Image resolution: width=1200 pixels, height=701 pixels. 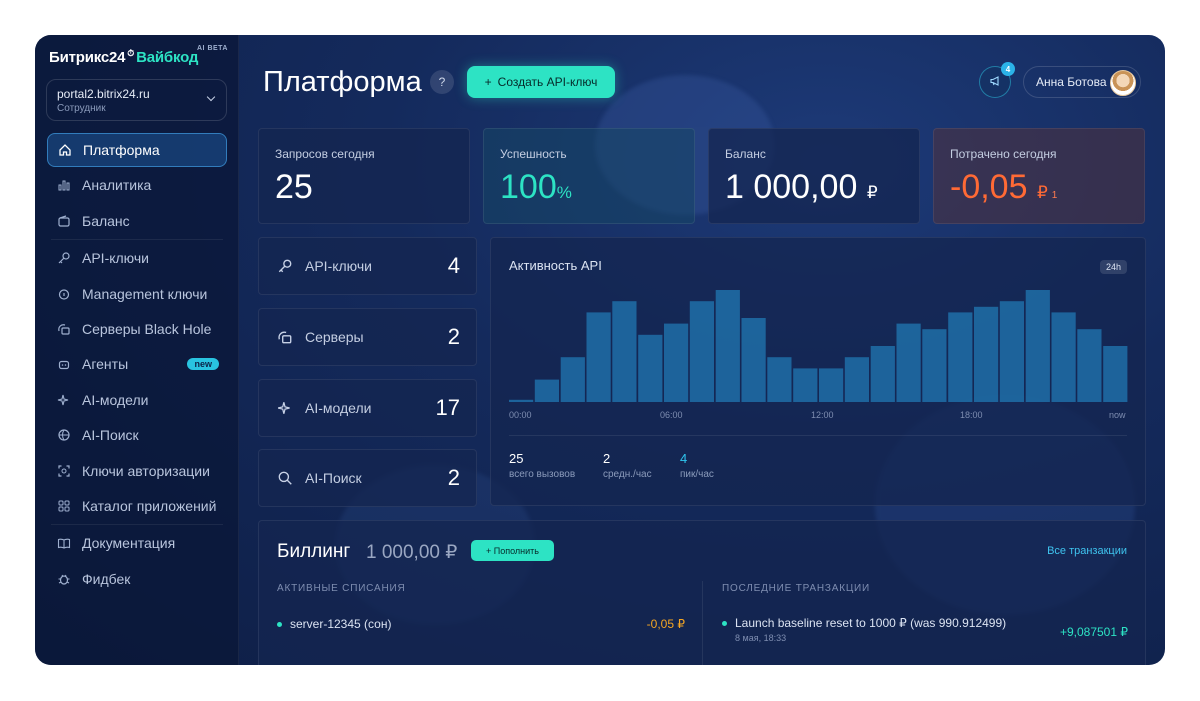 What do you see at coordinates (106, 578) in the screenshot?
I see `sidebar-item-label: Фидбек` at bounding box center [106, 578].